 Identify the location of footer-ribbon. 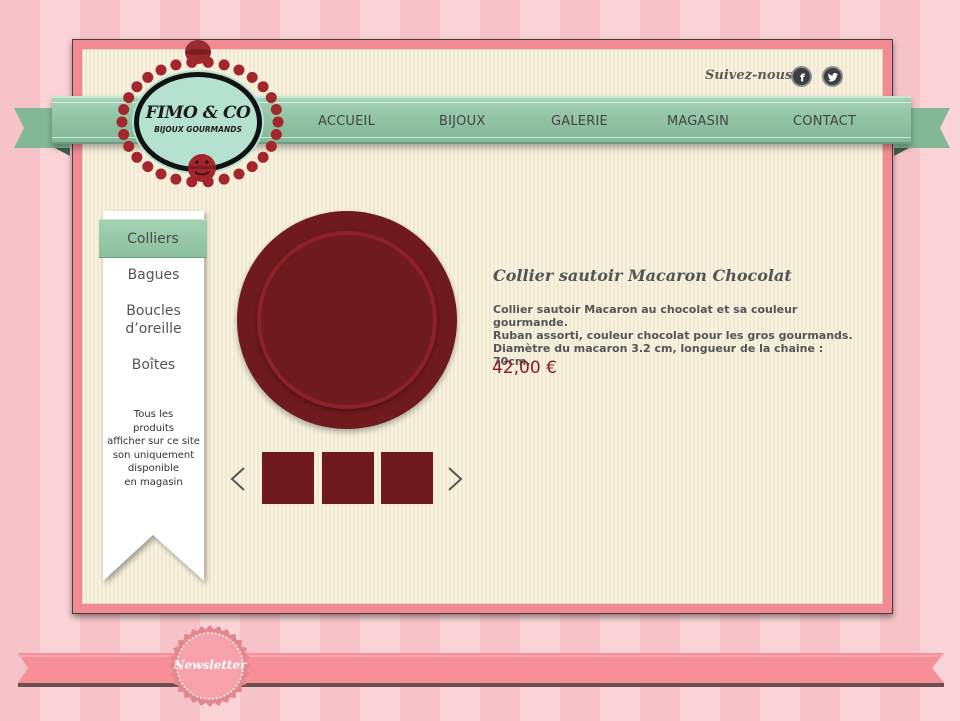
(481, 670).